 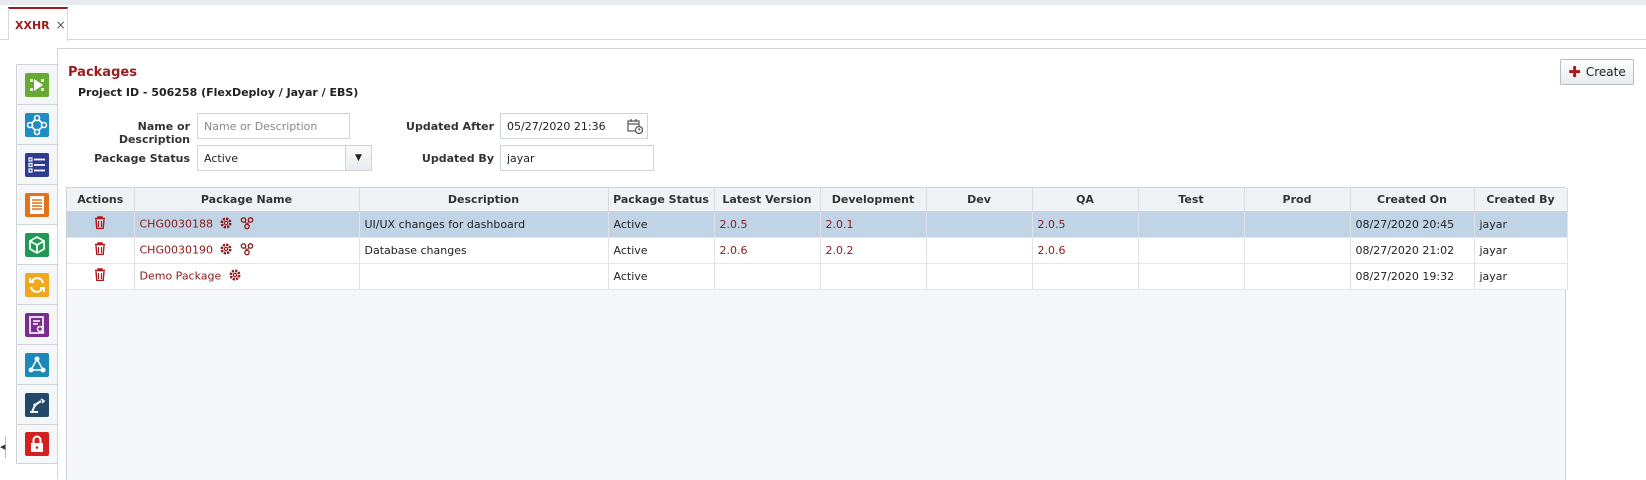 I want to click on network-icon, so click(x=37, y=124).